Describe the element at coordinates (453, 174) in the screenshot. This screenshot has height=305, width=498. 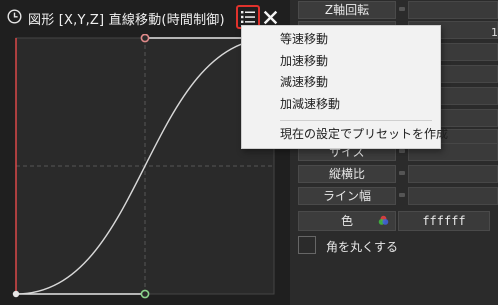
I see `aspect-ratio-slider` at that location.